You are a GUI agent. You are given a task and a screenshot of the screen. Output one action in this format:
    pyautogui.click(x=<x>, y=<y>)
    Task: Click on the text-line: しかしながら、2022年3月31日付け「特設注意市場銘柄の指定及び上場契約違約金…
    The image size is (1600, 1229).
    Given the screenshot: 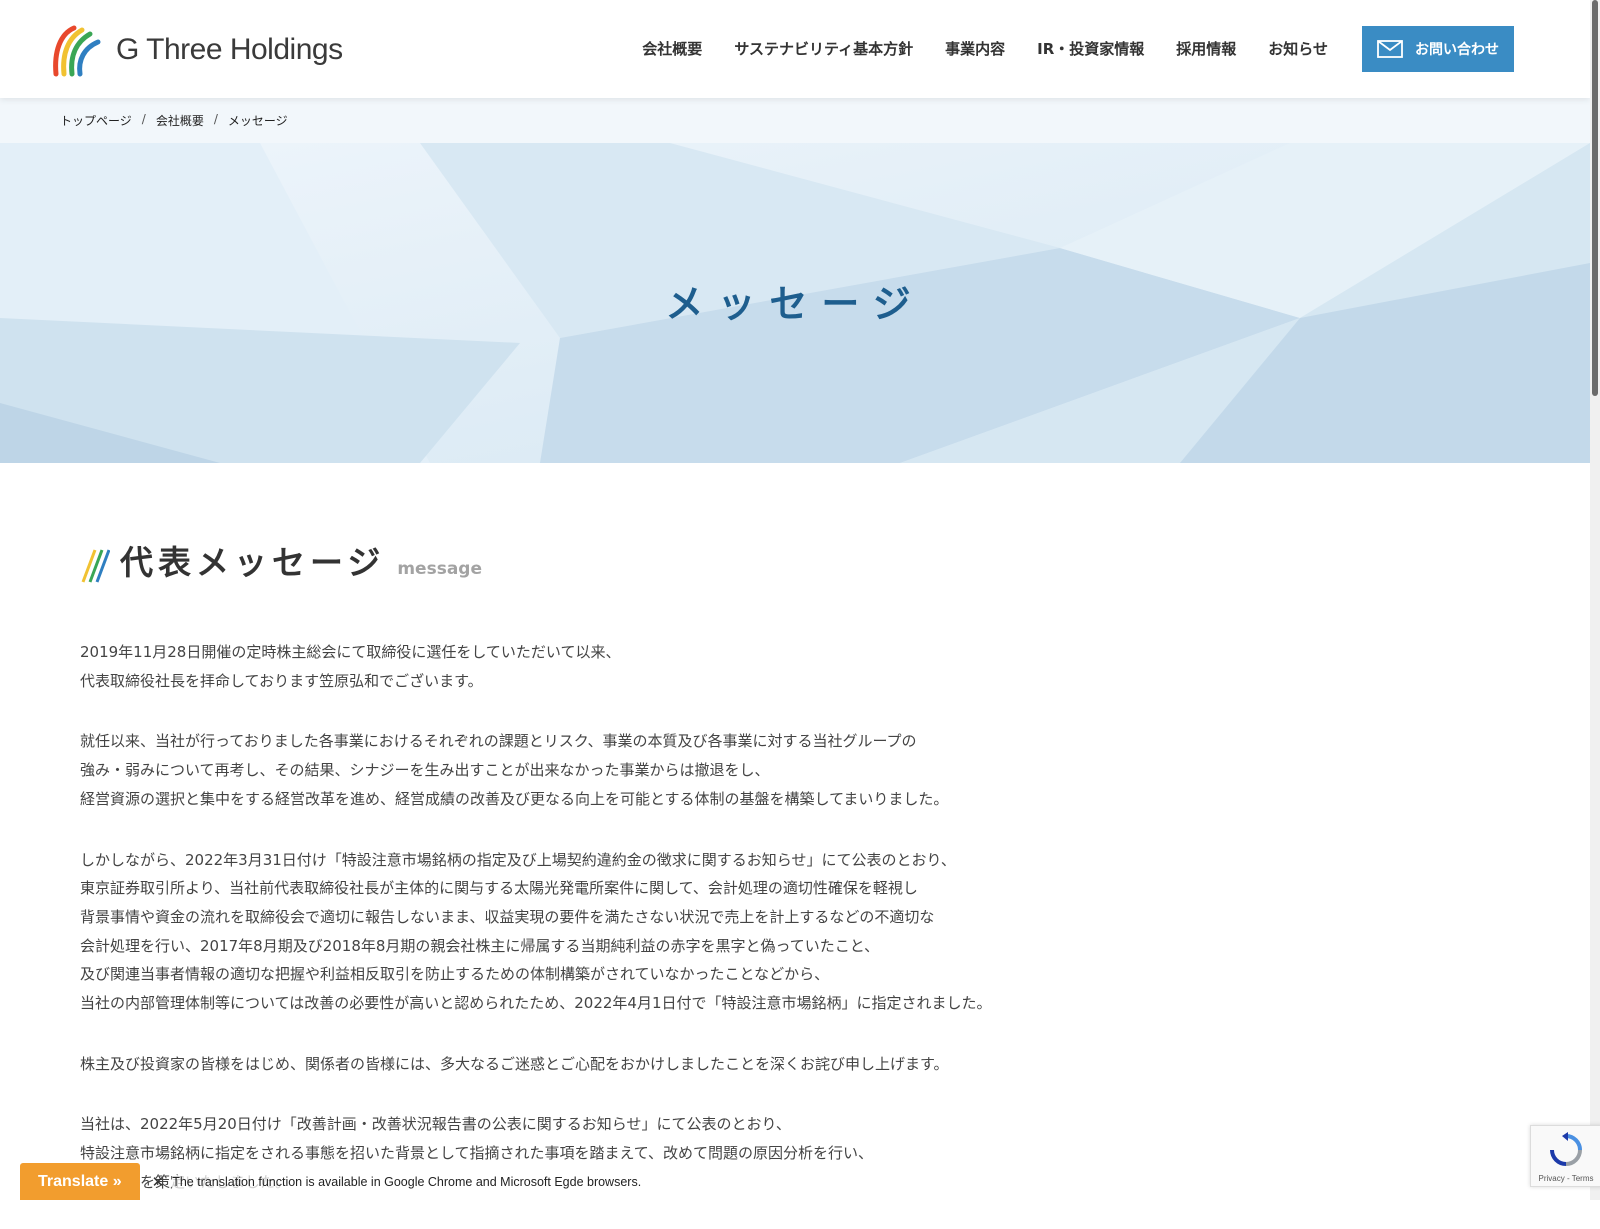 What is the action you would take?
    pyautogui.click(x=518, y=859)
    